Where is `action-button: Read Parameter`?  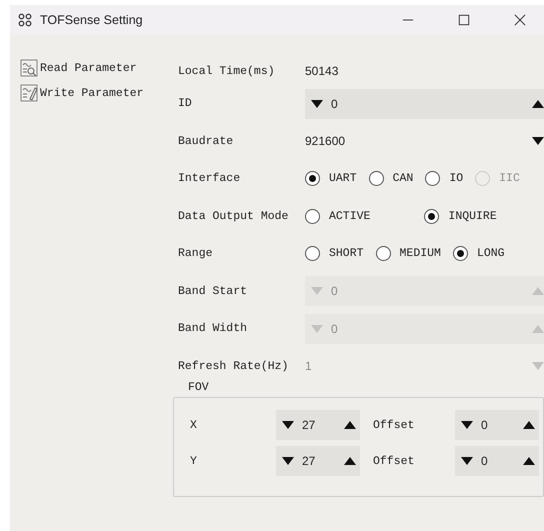 action-button: Read Parameter is located at coordinates (99, 68).